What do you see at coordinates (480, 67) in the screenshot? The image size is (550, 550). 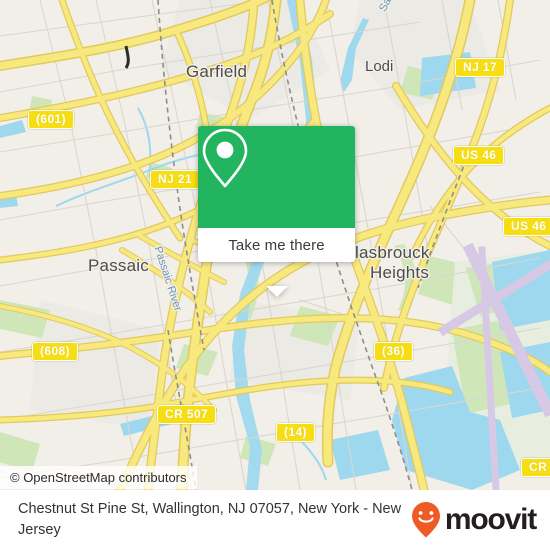 I see `route-shield-nj-17: NJ 17` at bounding box center [480, 67].